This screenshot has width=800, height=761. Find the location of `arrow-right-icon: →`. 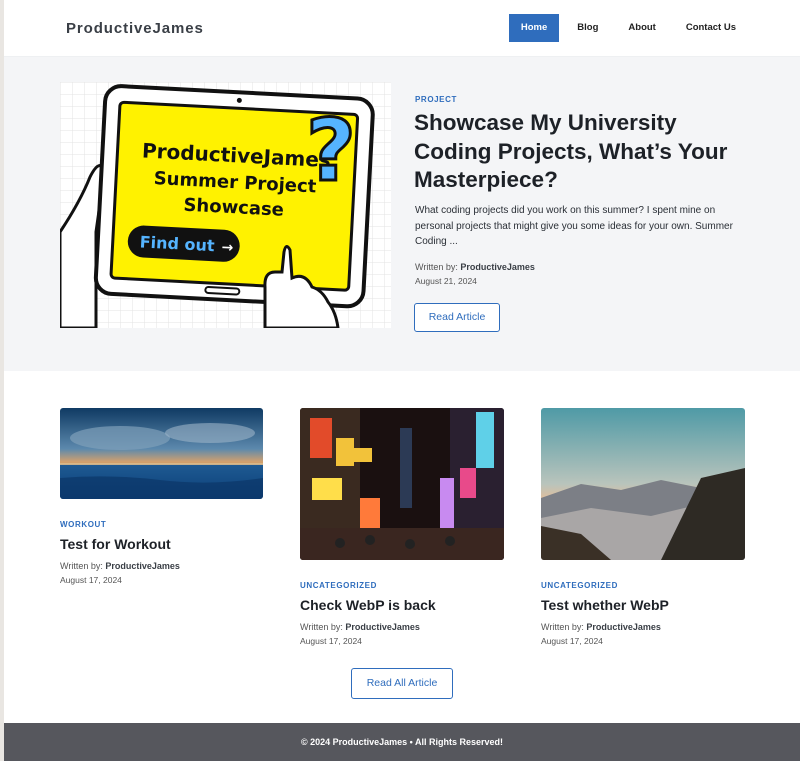

arrow-right-icon: → is located at coordinates (227, 248).